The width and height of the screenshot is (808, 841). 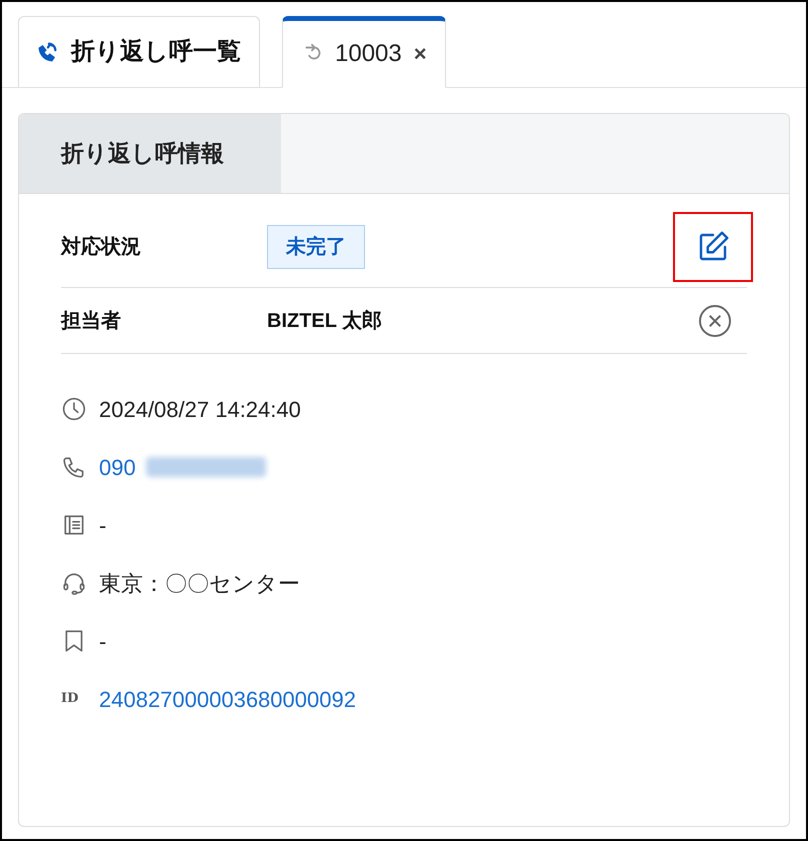 I want to click on field-label: 担当者, so click(x=91, y=321).